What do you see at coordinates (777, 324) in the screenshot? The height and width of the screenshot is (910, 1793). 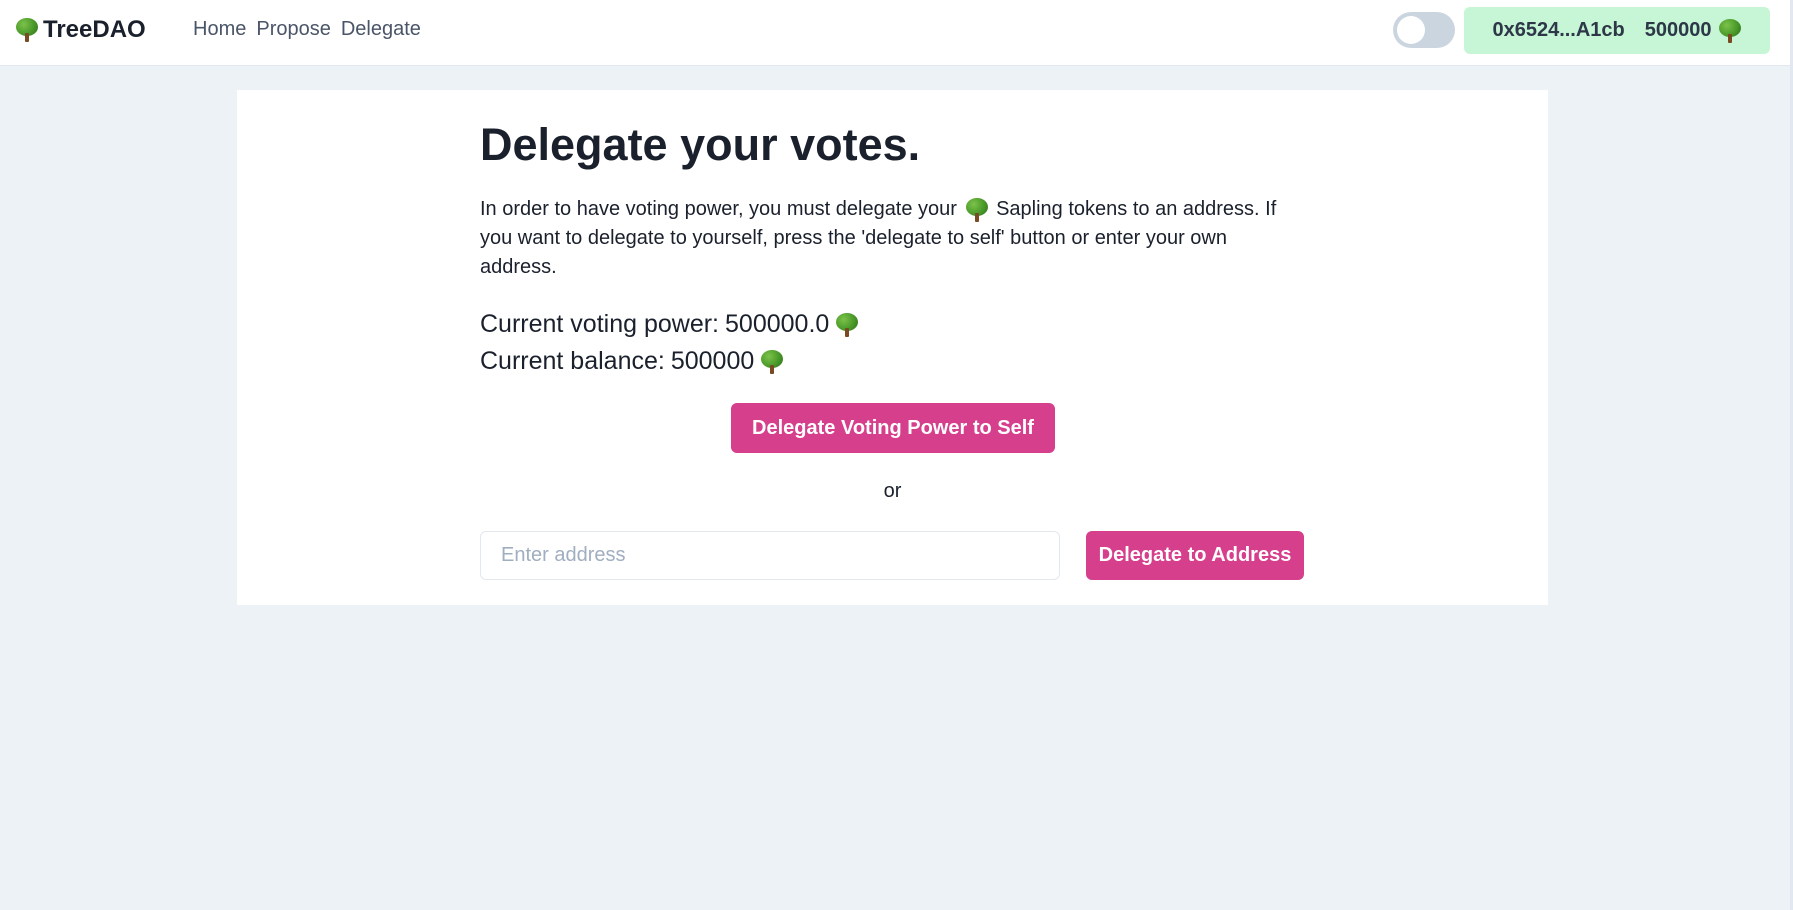 I see `voting-power-value: 500000.0` at bounding box center [777, 324].